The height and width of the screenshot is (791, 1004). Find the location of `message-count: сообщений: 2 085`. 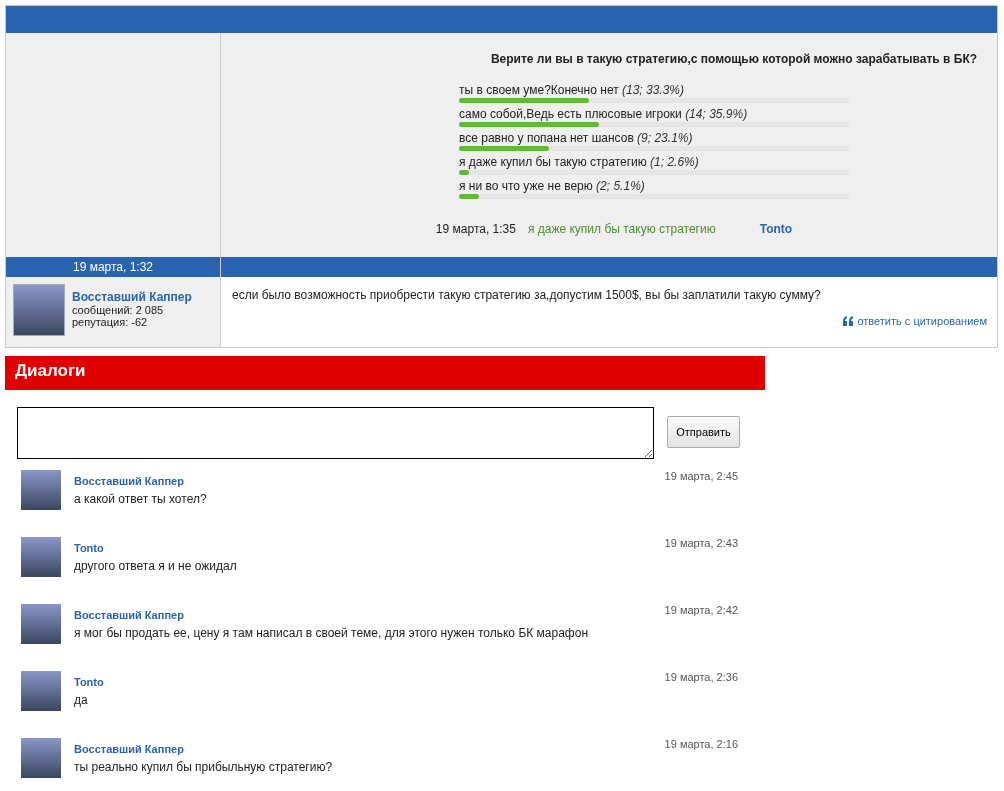

message-count: сообщений: 2 085 is located at coordinates (118, 310).